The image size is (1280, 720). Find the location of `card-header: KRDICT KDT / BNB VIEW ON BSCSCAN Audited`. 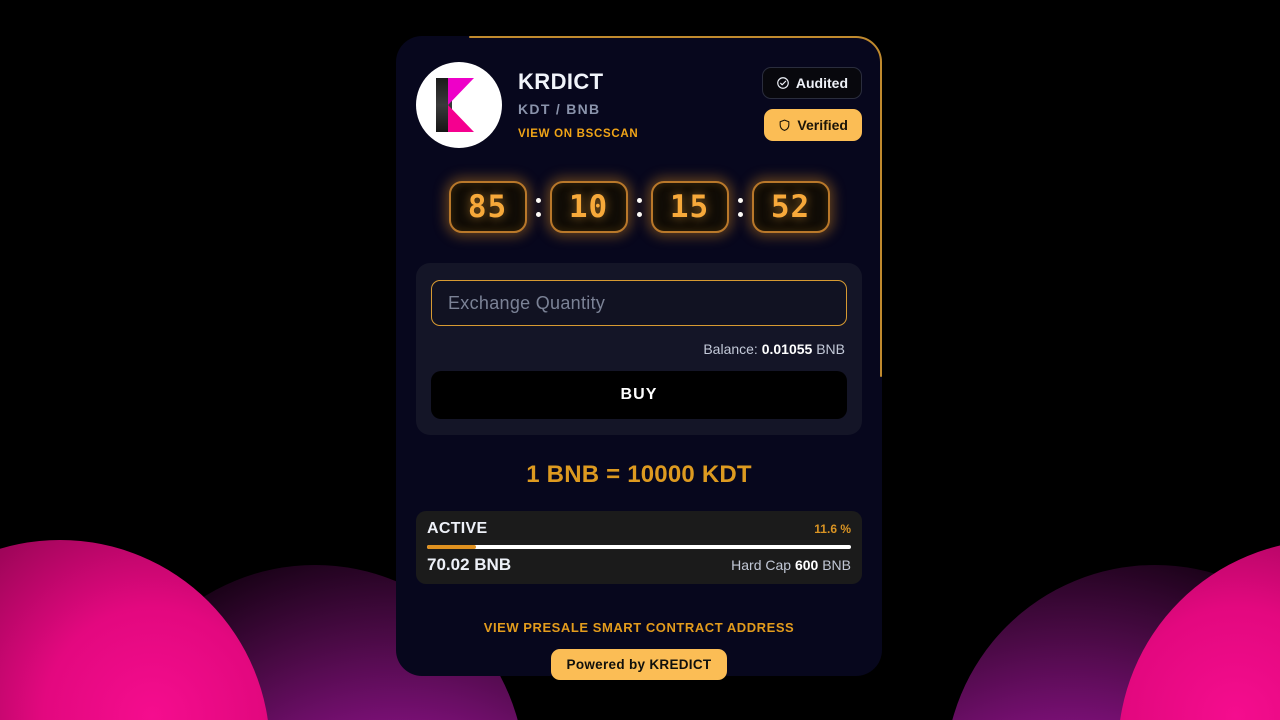

card-header: KRDICT KDT / BNB VIEW ON BSCSCAN Audited is located at coordinates (639, 105).